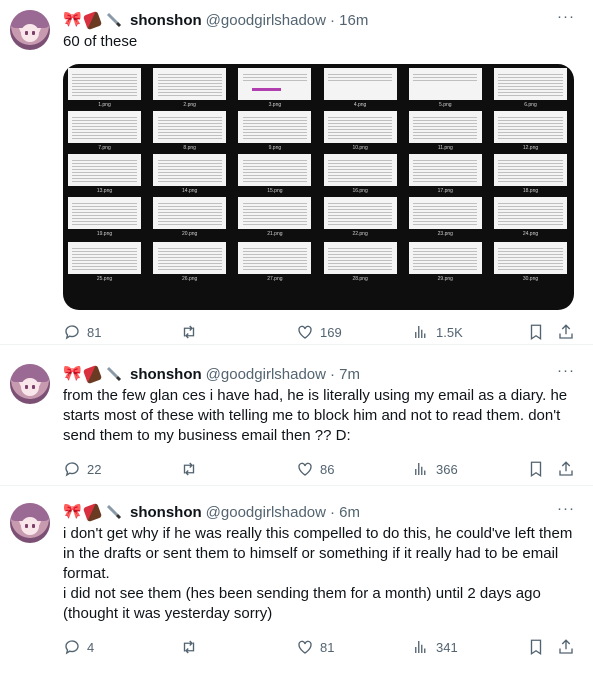  I want to click on thumbnail-caption: 11.png, so click(445, 148).